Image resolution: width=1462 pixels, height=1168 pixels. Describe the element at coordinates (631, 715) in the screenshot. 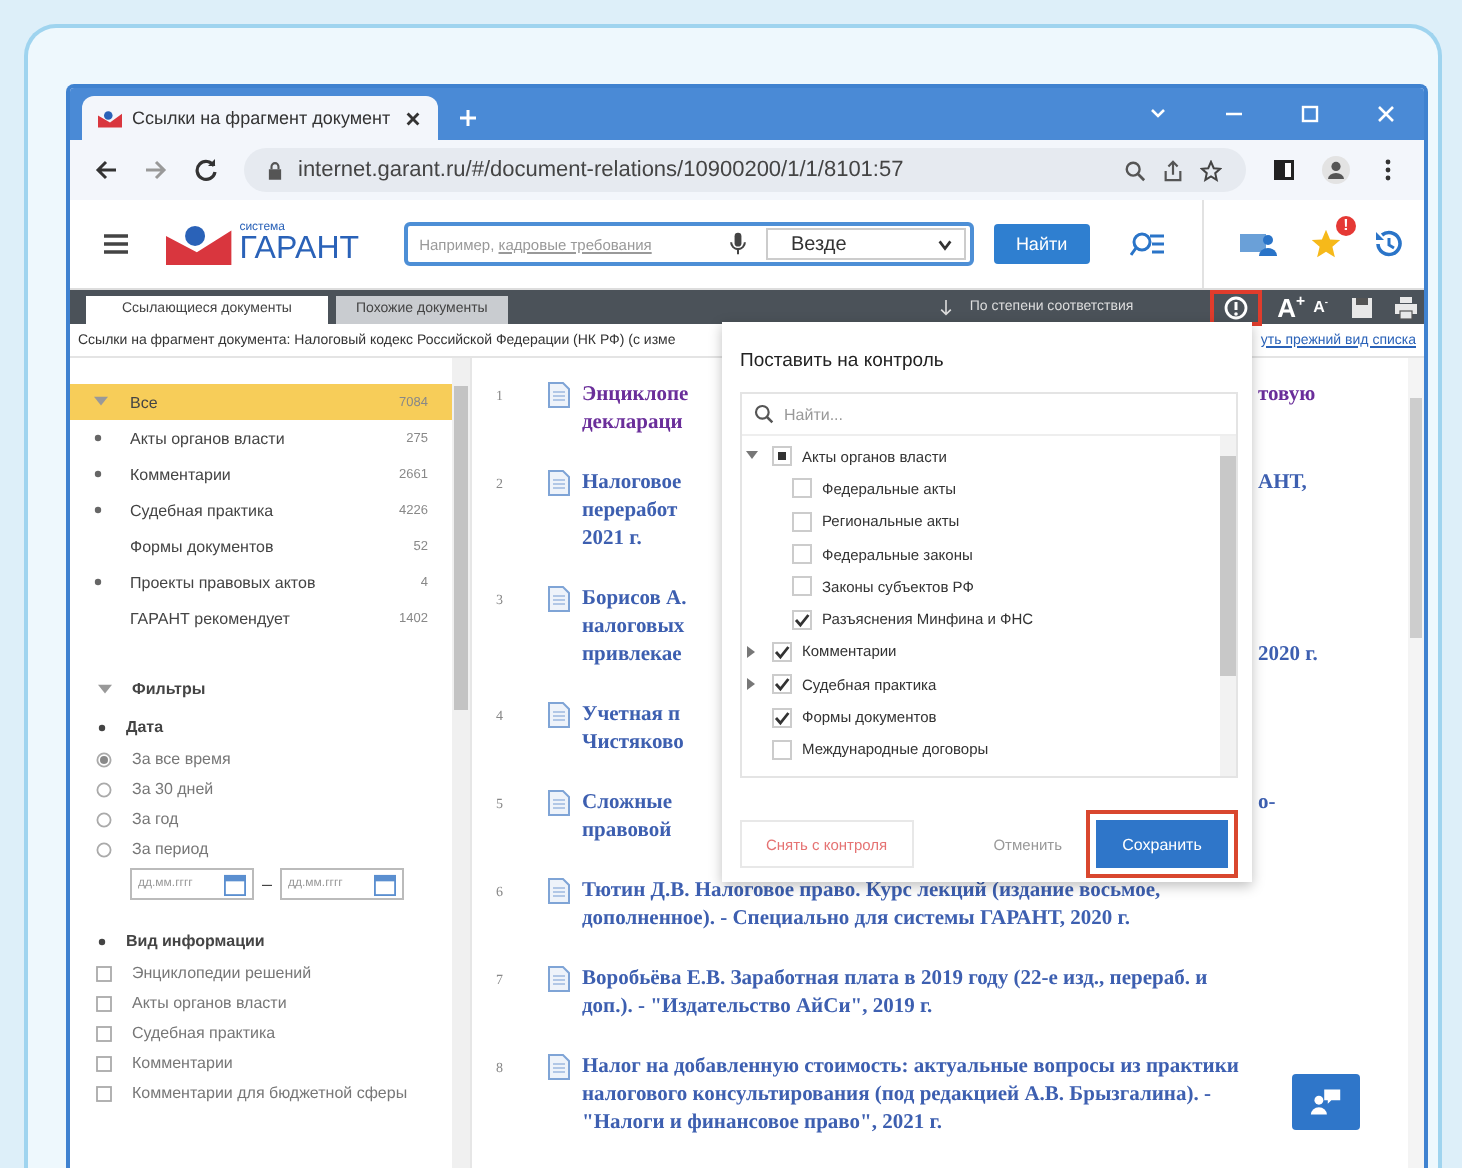

I see `document-link: Учетная п` at that location.